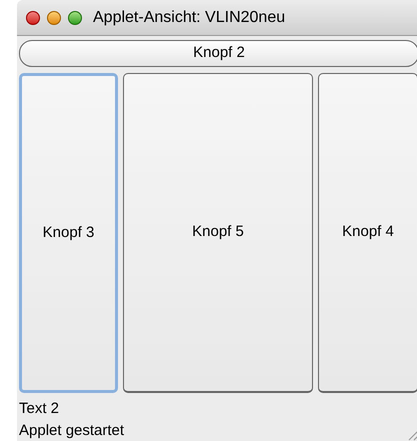 This screenshot has width=417, height=441. What do you see at coordinates (71, 431) in the screenshot?
I see `status-text: Applet gestartet` at bounding box center [71, 431].